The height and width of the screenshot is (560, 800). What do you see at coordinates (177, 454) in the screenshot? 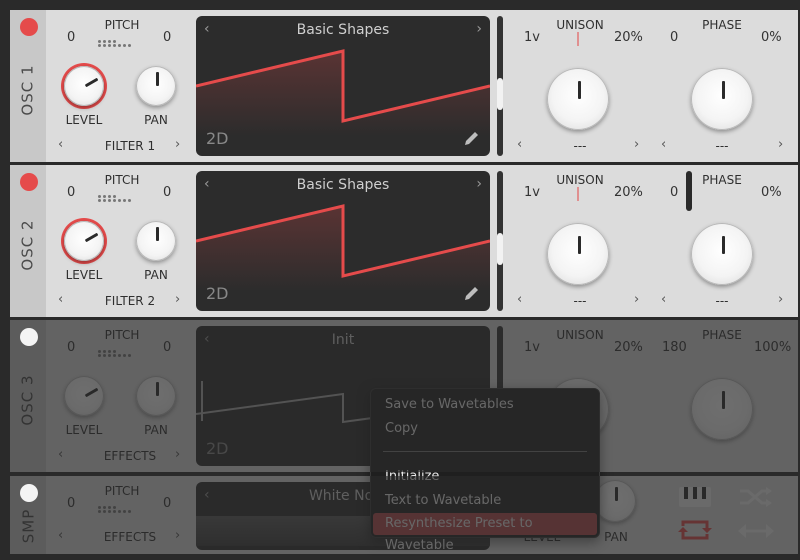
I see `osc-3-dest-next-button: ›` at bounding box center [177, 454].